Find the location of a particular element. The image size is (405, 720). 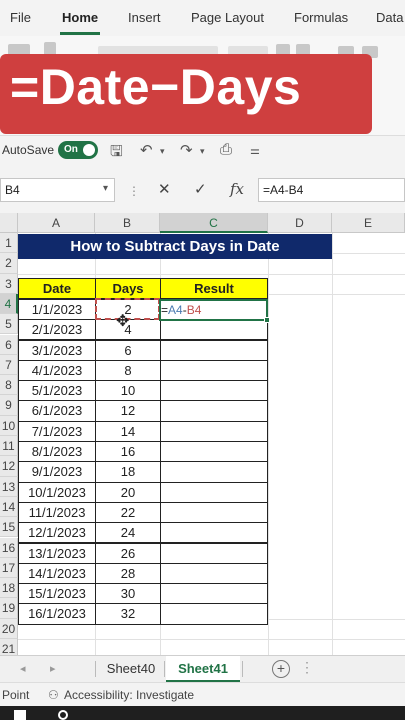

row-header-20: 20 is located at coordinates (9, 628).